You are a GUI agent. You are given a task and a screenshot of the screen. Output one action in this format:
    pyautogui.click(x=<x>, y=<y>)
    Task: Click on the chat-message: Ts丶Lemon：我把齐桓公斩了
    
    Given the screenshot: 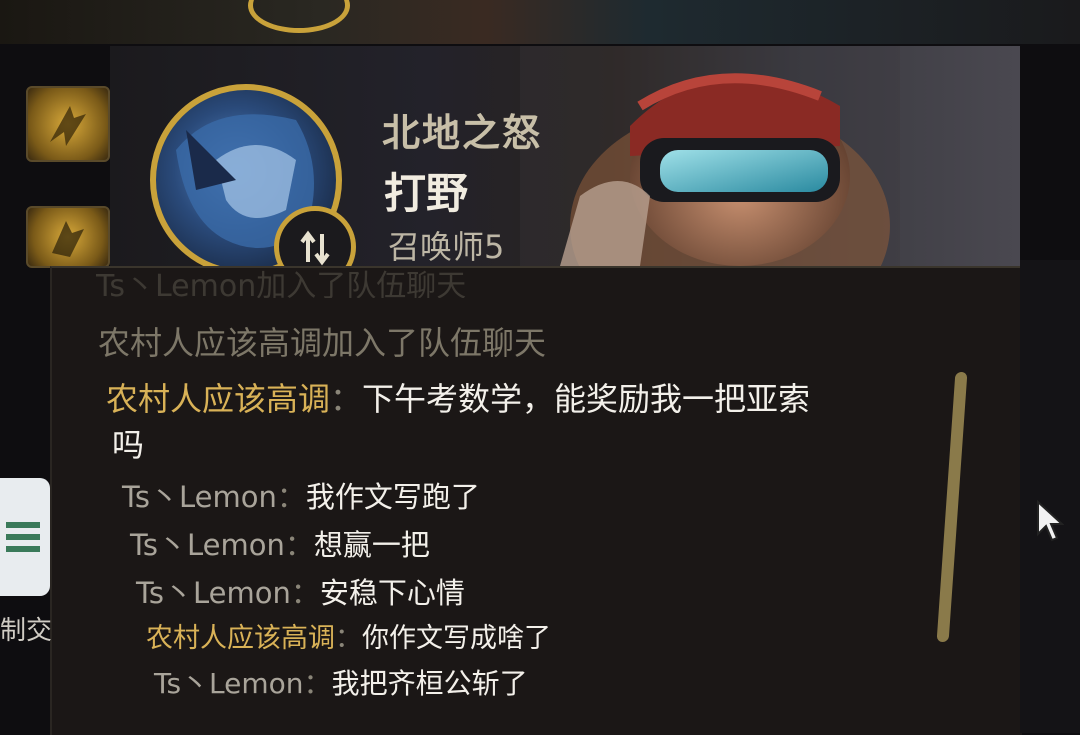 What is the action you would take?
    pyautogui.click(x=341, y=682)
    